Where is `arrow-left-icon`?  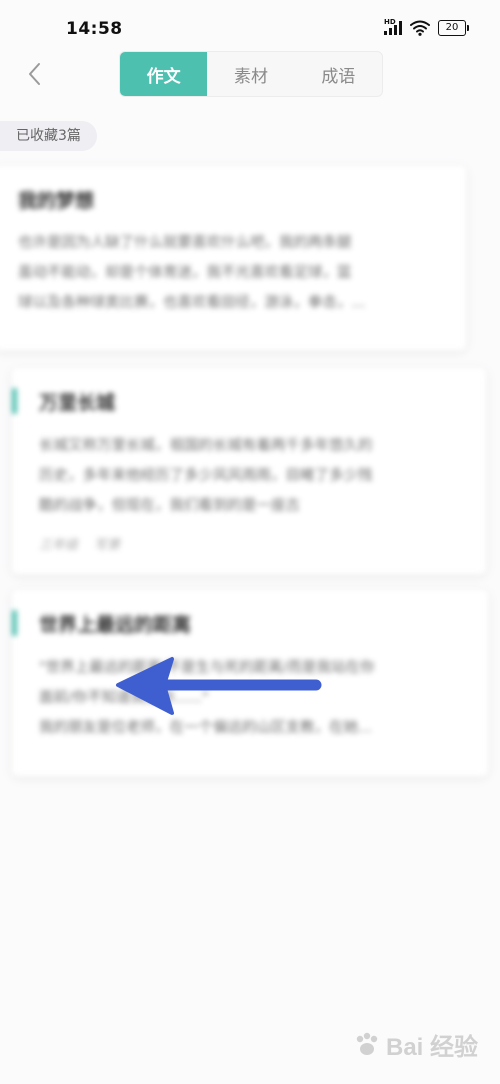 arrow-left-icon is located at coordinates (219, 686).